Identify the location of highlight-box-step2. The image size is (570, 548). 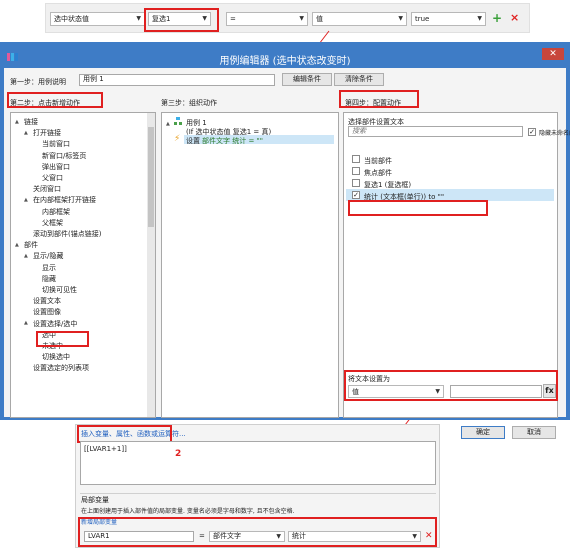
(55, 100).